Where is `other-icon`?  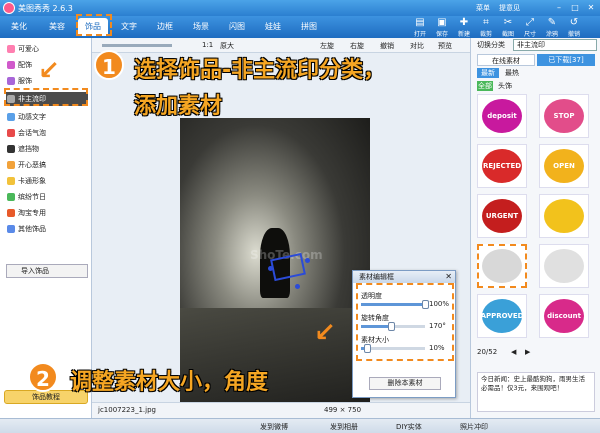 other-icon is located at coordinates (11, 229).